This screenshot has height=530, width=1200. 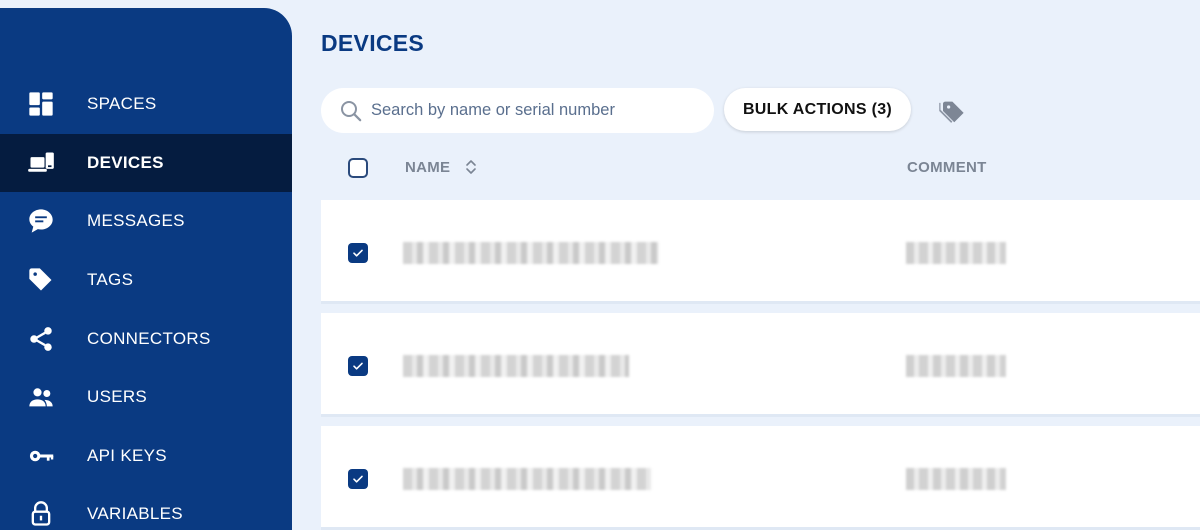 I want to click on select-all-checkbox, so click(x=358, y=168).